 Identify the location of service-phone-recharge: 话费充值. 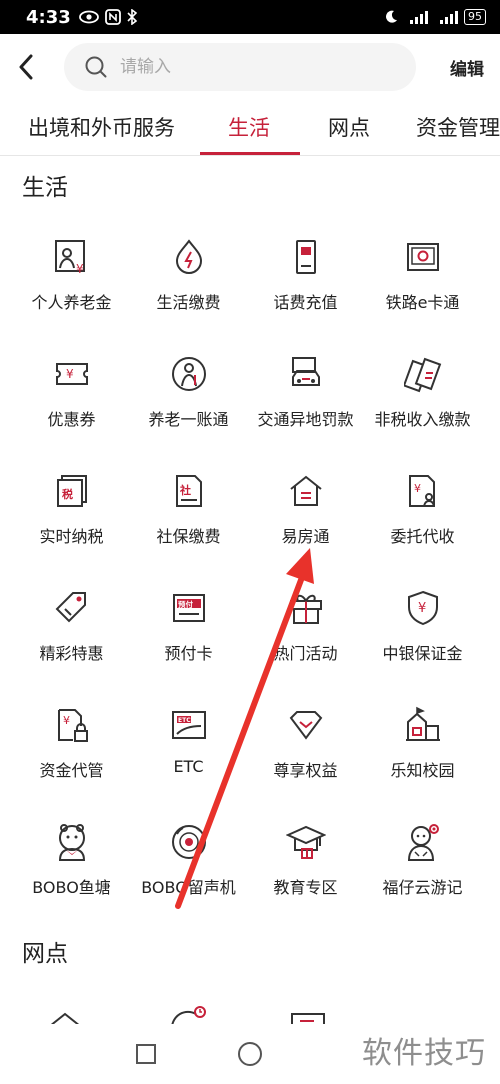
(305, 268).